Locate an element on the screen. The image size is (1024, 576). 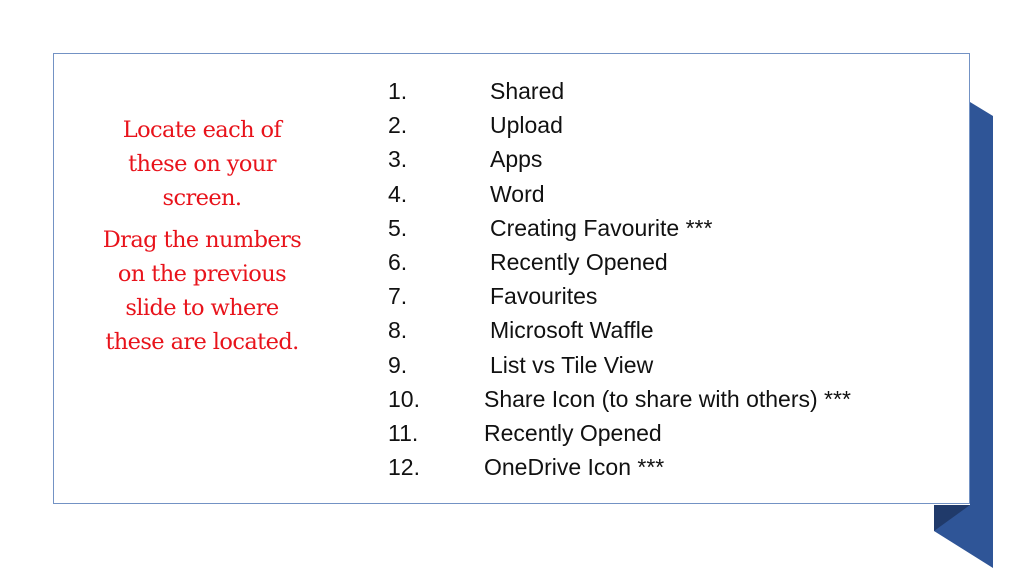
list-item: 11. Recently Opened is located at coordinates (525, 433).